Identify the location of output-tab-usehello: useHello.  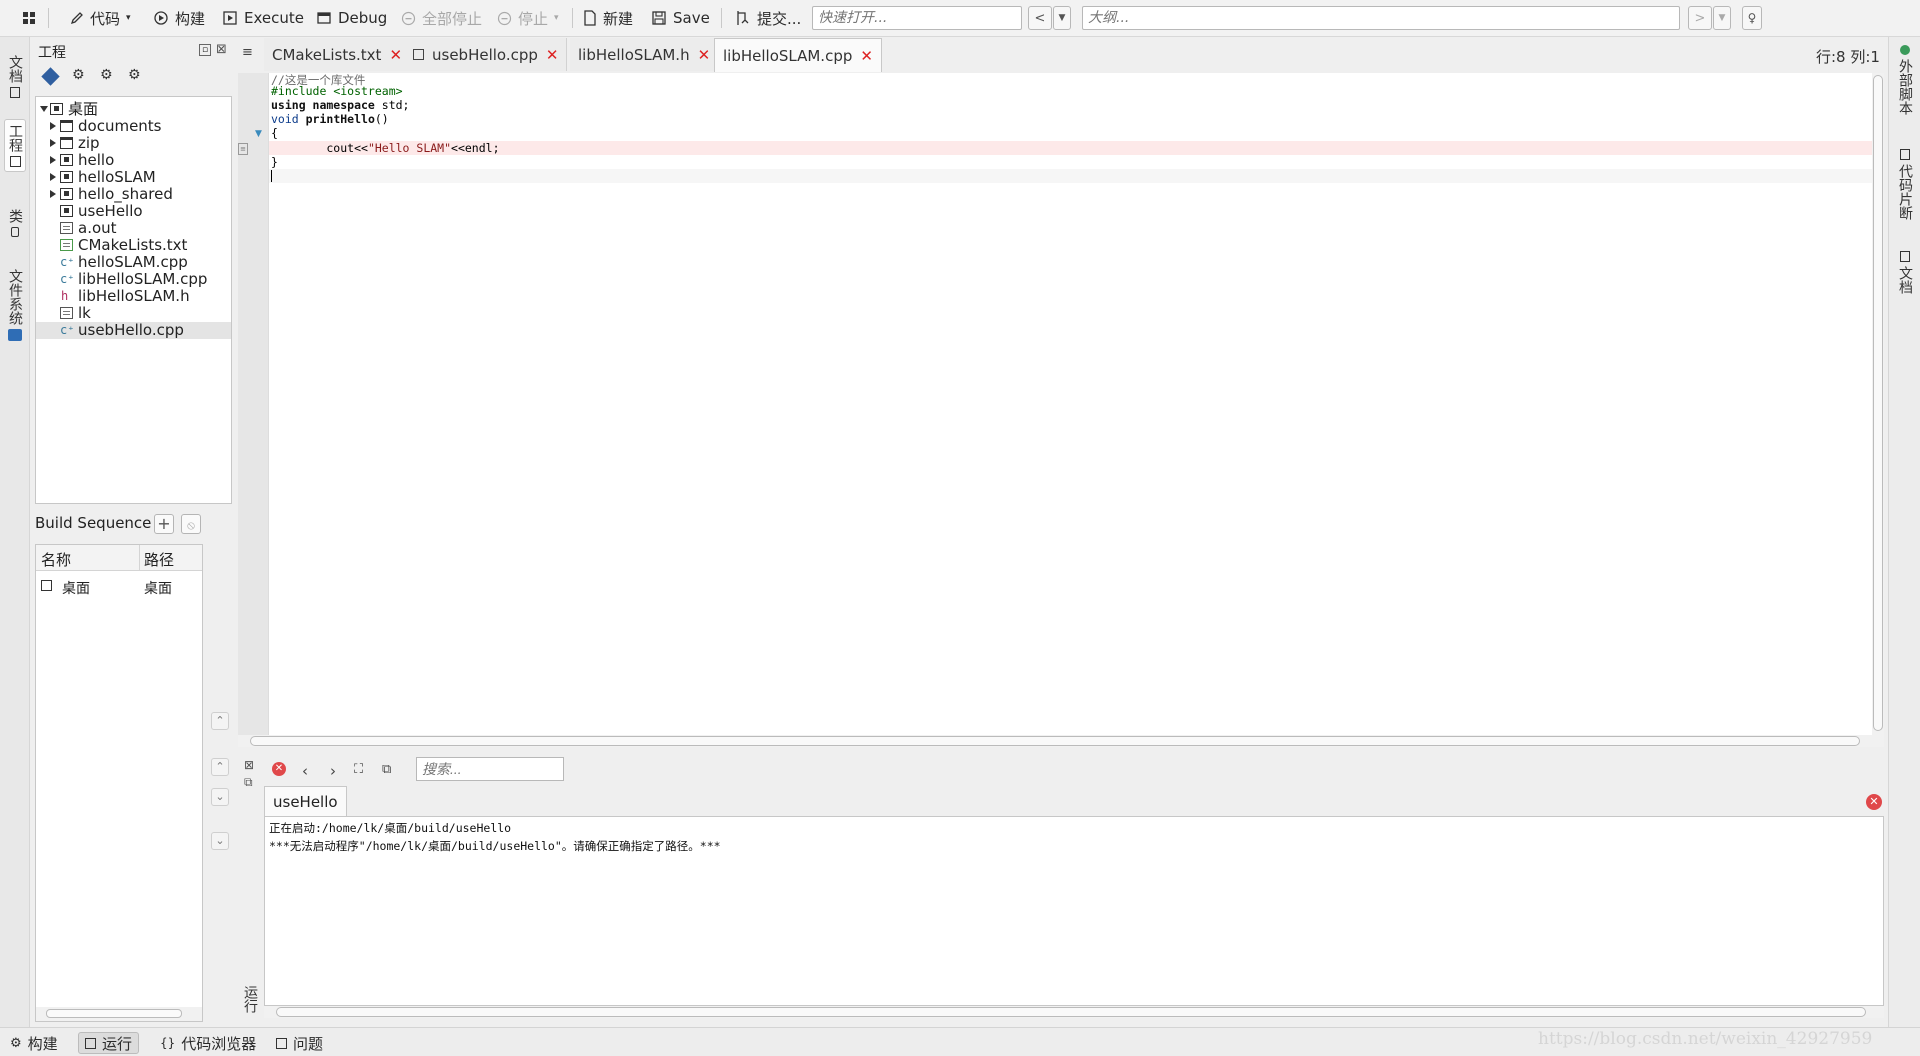
(305, 801).